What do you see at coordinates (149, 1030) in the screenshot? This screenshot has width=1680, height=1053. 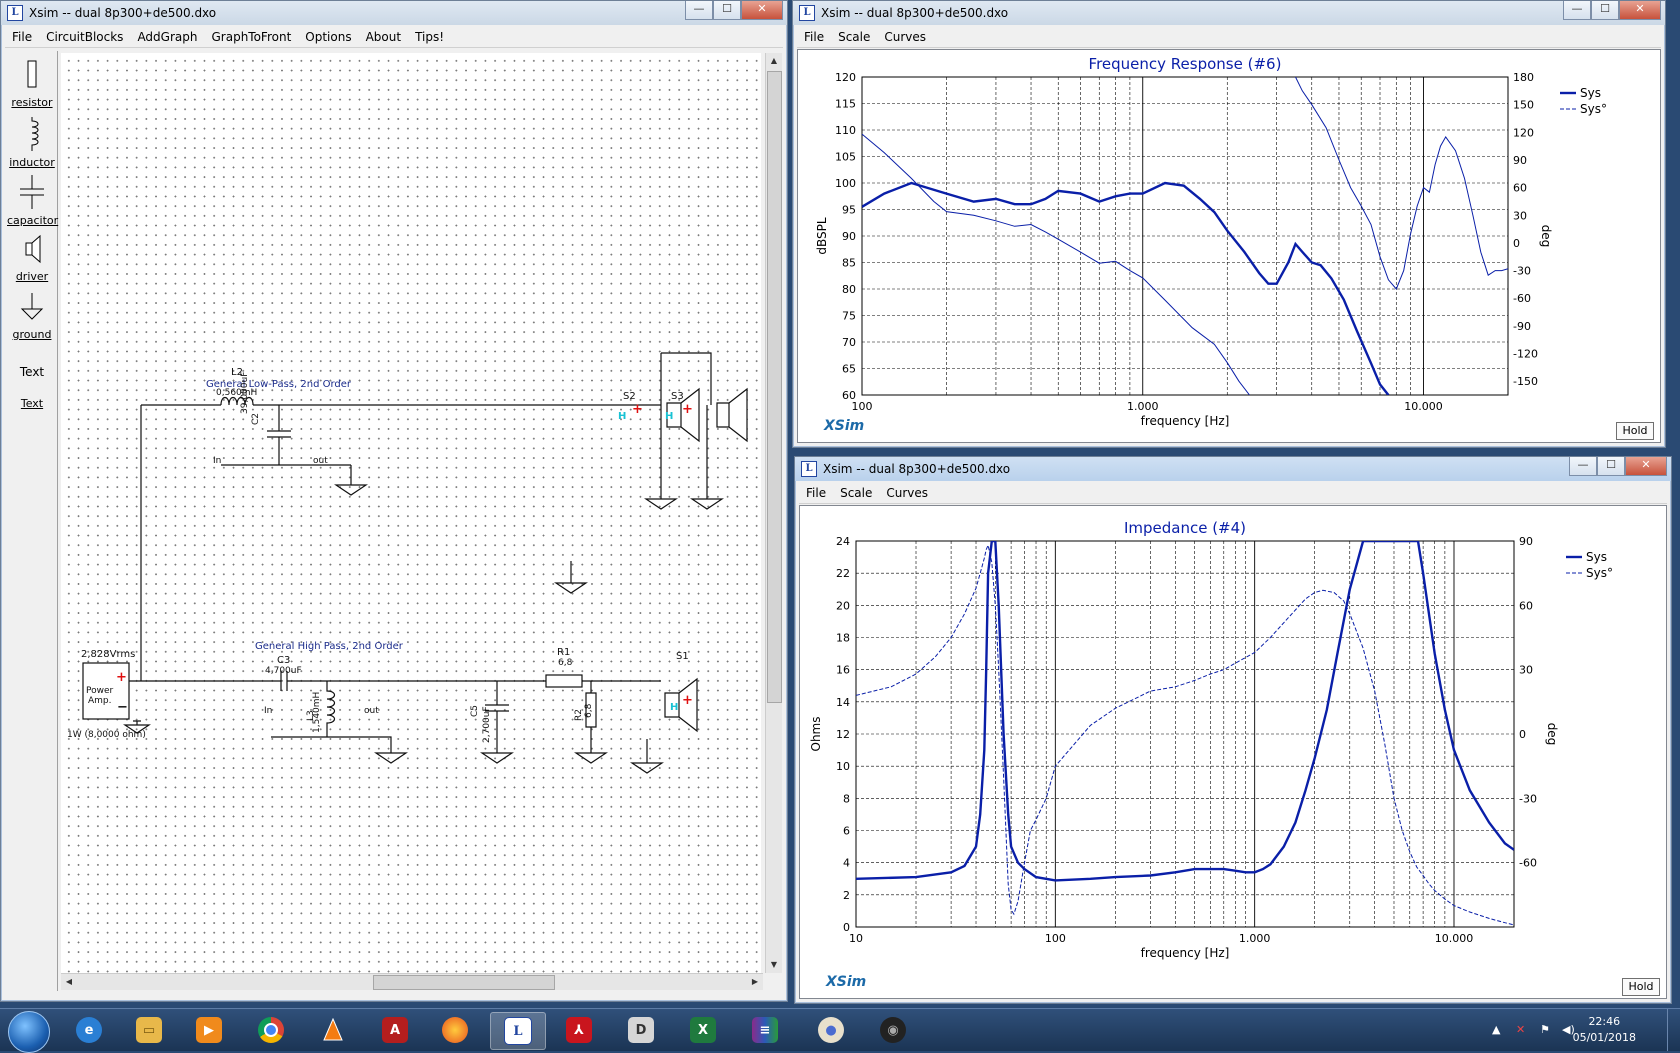 I see `explorer-icon: ▭` at bounding box center [149, 1030].